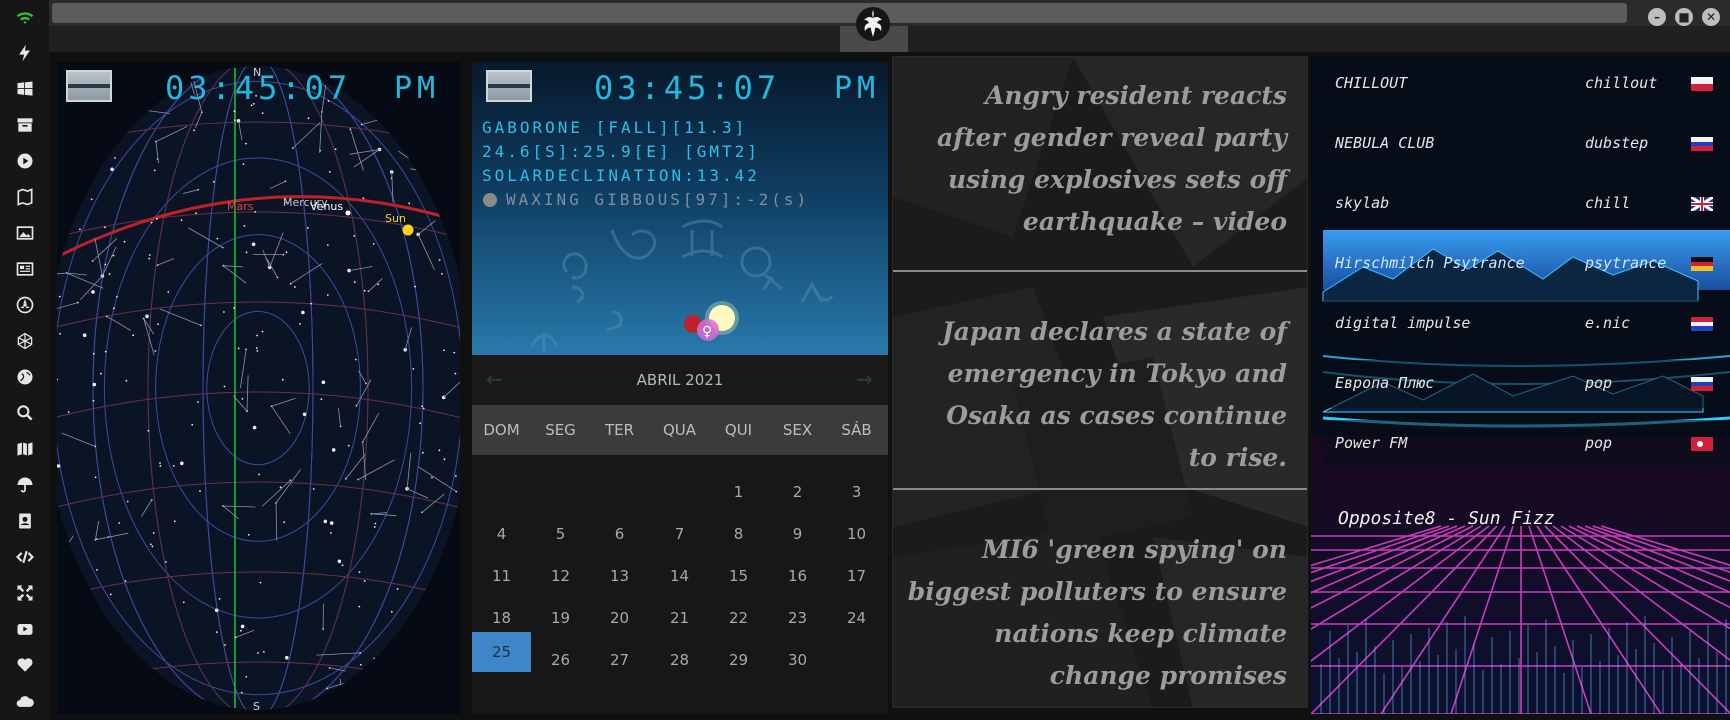 This screenshot has width=1730, height=720. What do you see at coordinates (25, 701) in the screenshot?
I see `cloud-icon` at bounding box center [25, 701].